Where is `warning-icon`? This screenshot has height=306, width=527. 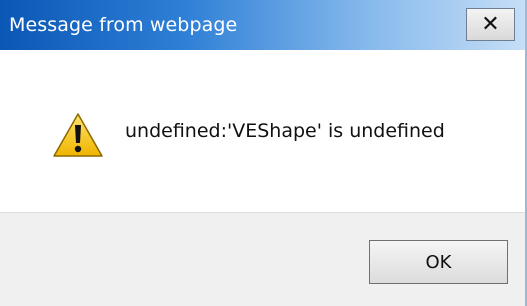
warning-icon is located at coordinates (78, 135).